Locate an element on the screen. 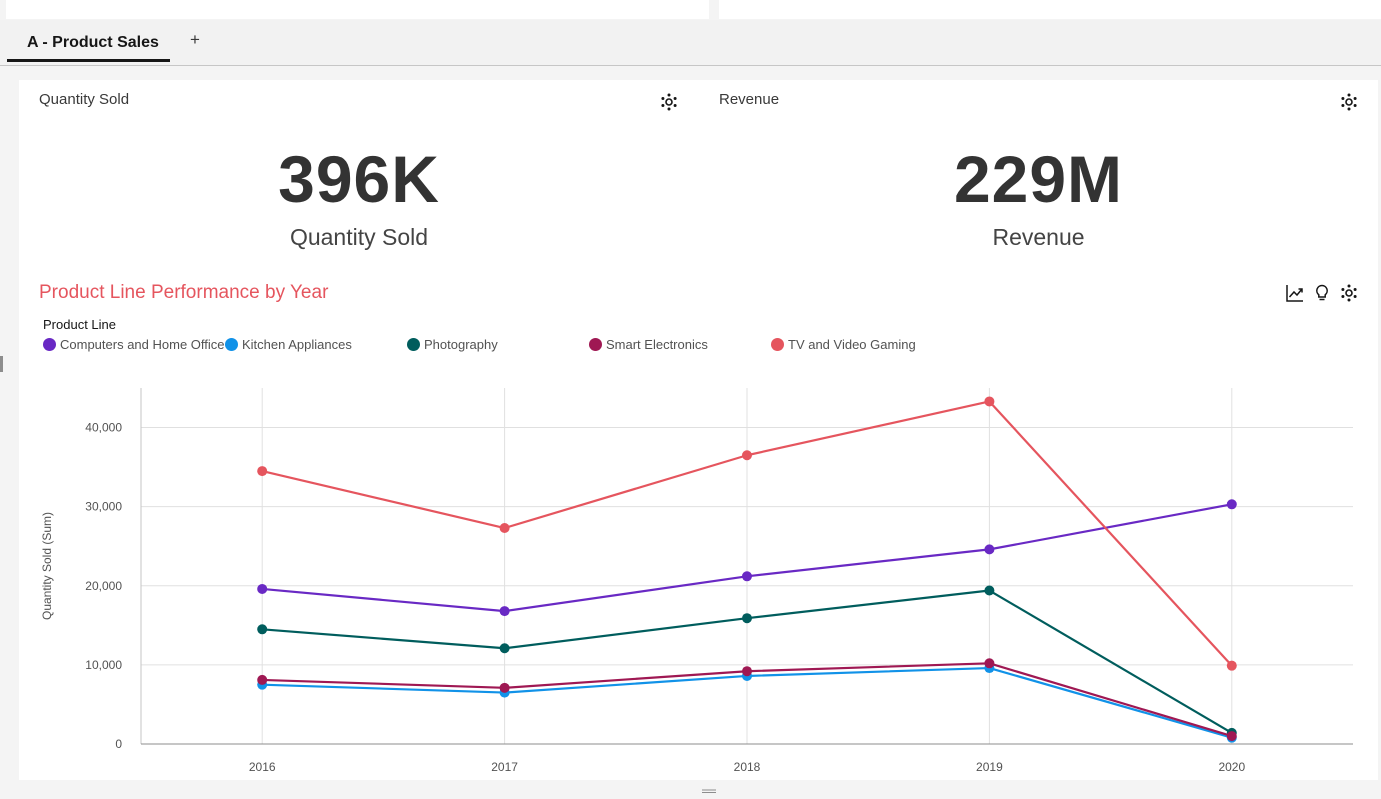 Image resolution: width=1381 pixels, height=799 pixels. kpi-panel-title: Revenue is located at coordinates (749, 99).